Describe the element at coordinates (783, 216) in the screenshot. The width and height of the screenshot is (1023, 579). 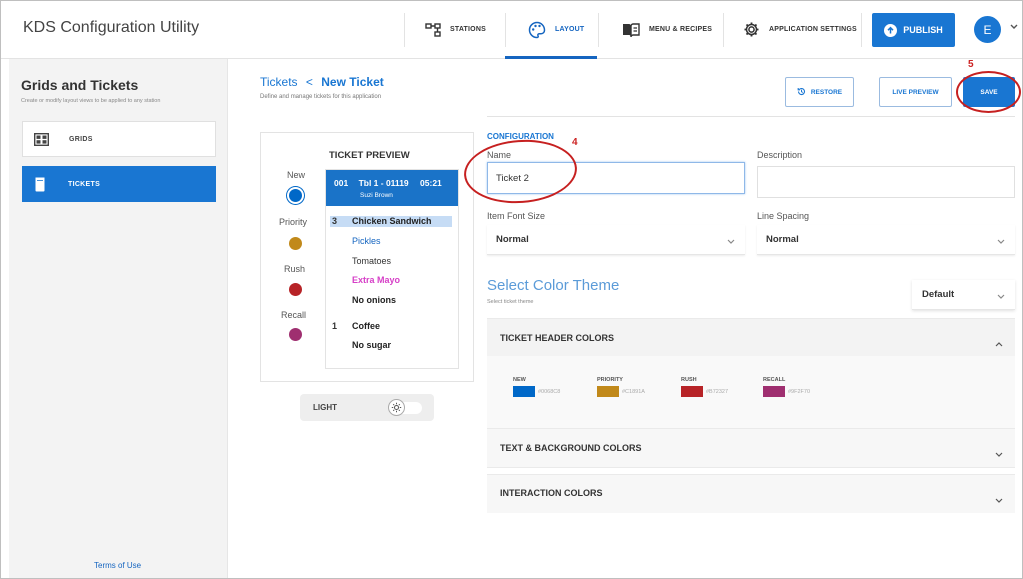
I see `line-spacing-label: Line Spacing` at that location.